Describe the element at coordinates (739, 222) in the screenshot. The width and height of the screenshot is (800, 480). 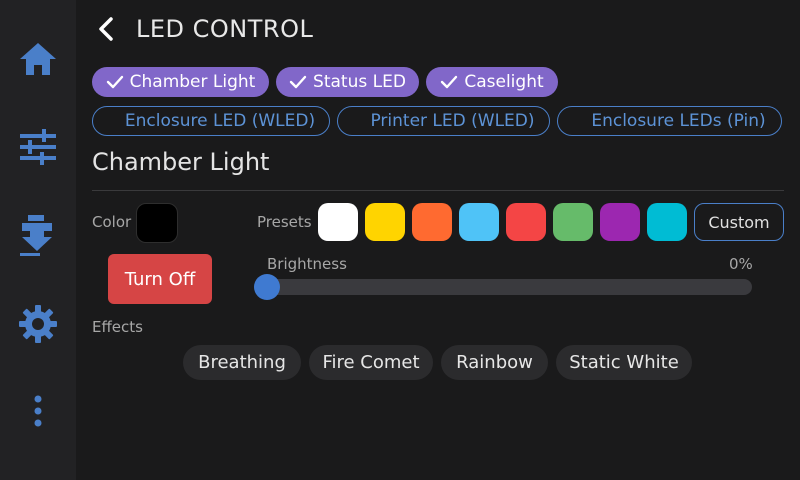
I see `custom-color-button: Custom` at that location.